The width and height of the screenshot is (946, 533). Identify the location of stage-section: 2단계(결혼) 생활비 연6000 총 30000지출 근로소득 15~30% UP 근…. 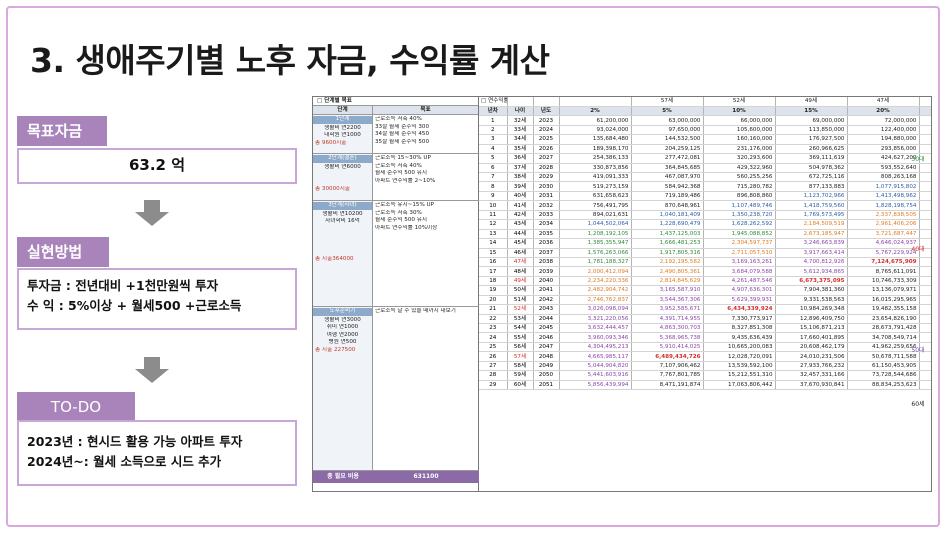
(396, 177).